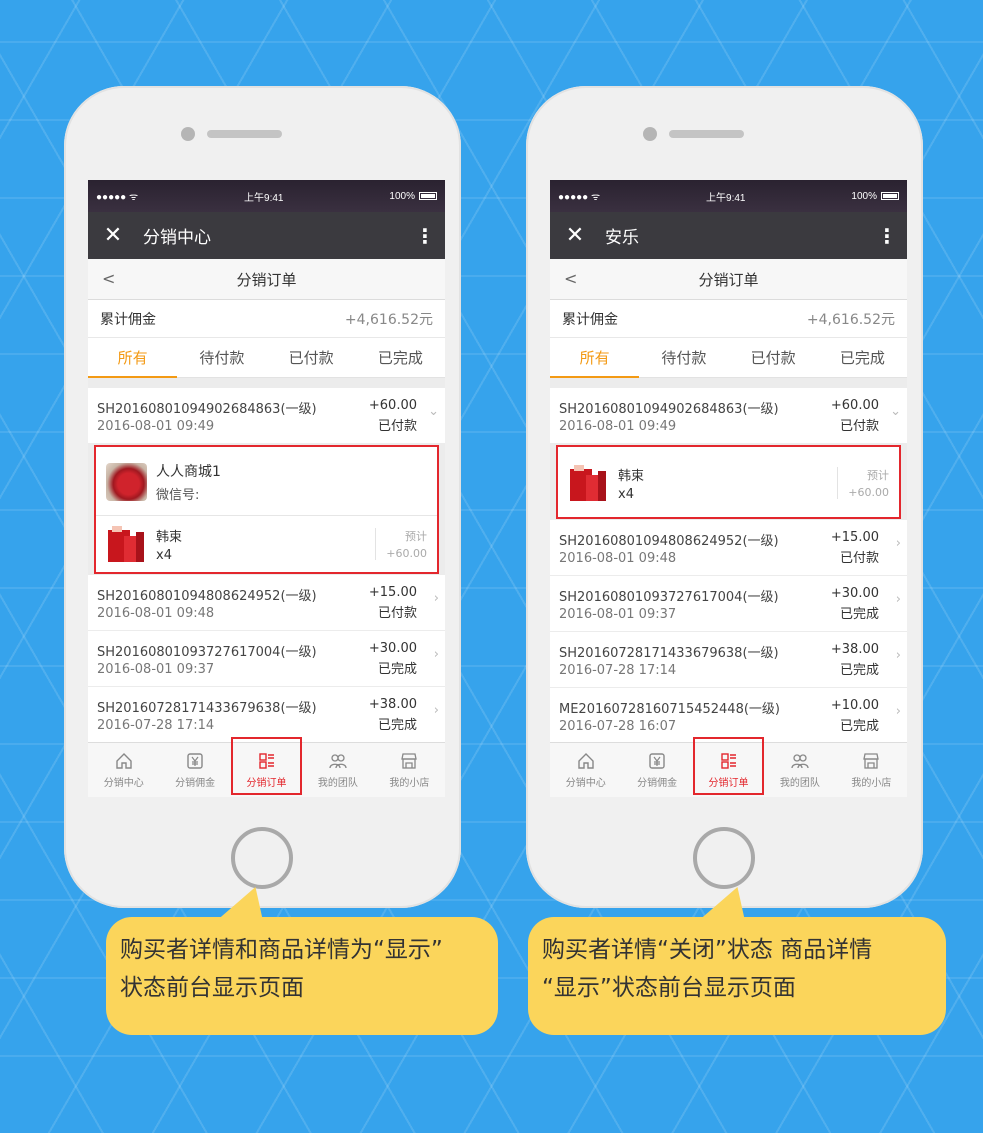  What do you see at coordinates (409, 783) in the screenshot?
I see `nav-label: 我的小店` at bounding box center [409, 783].